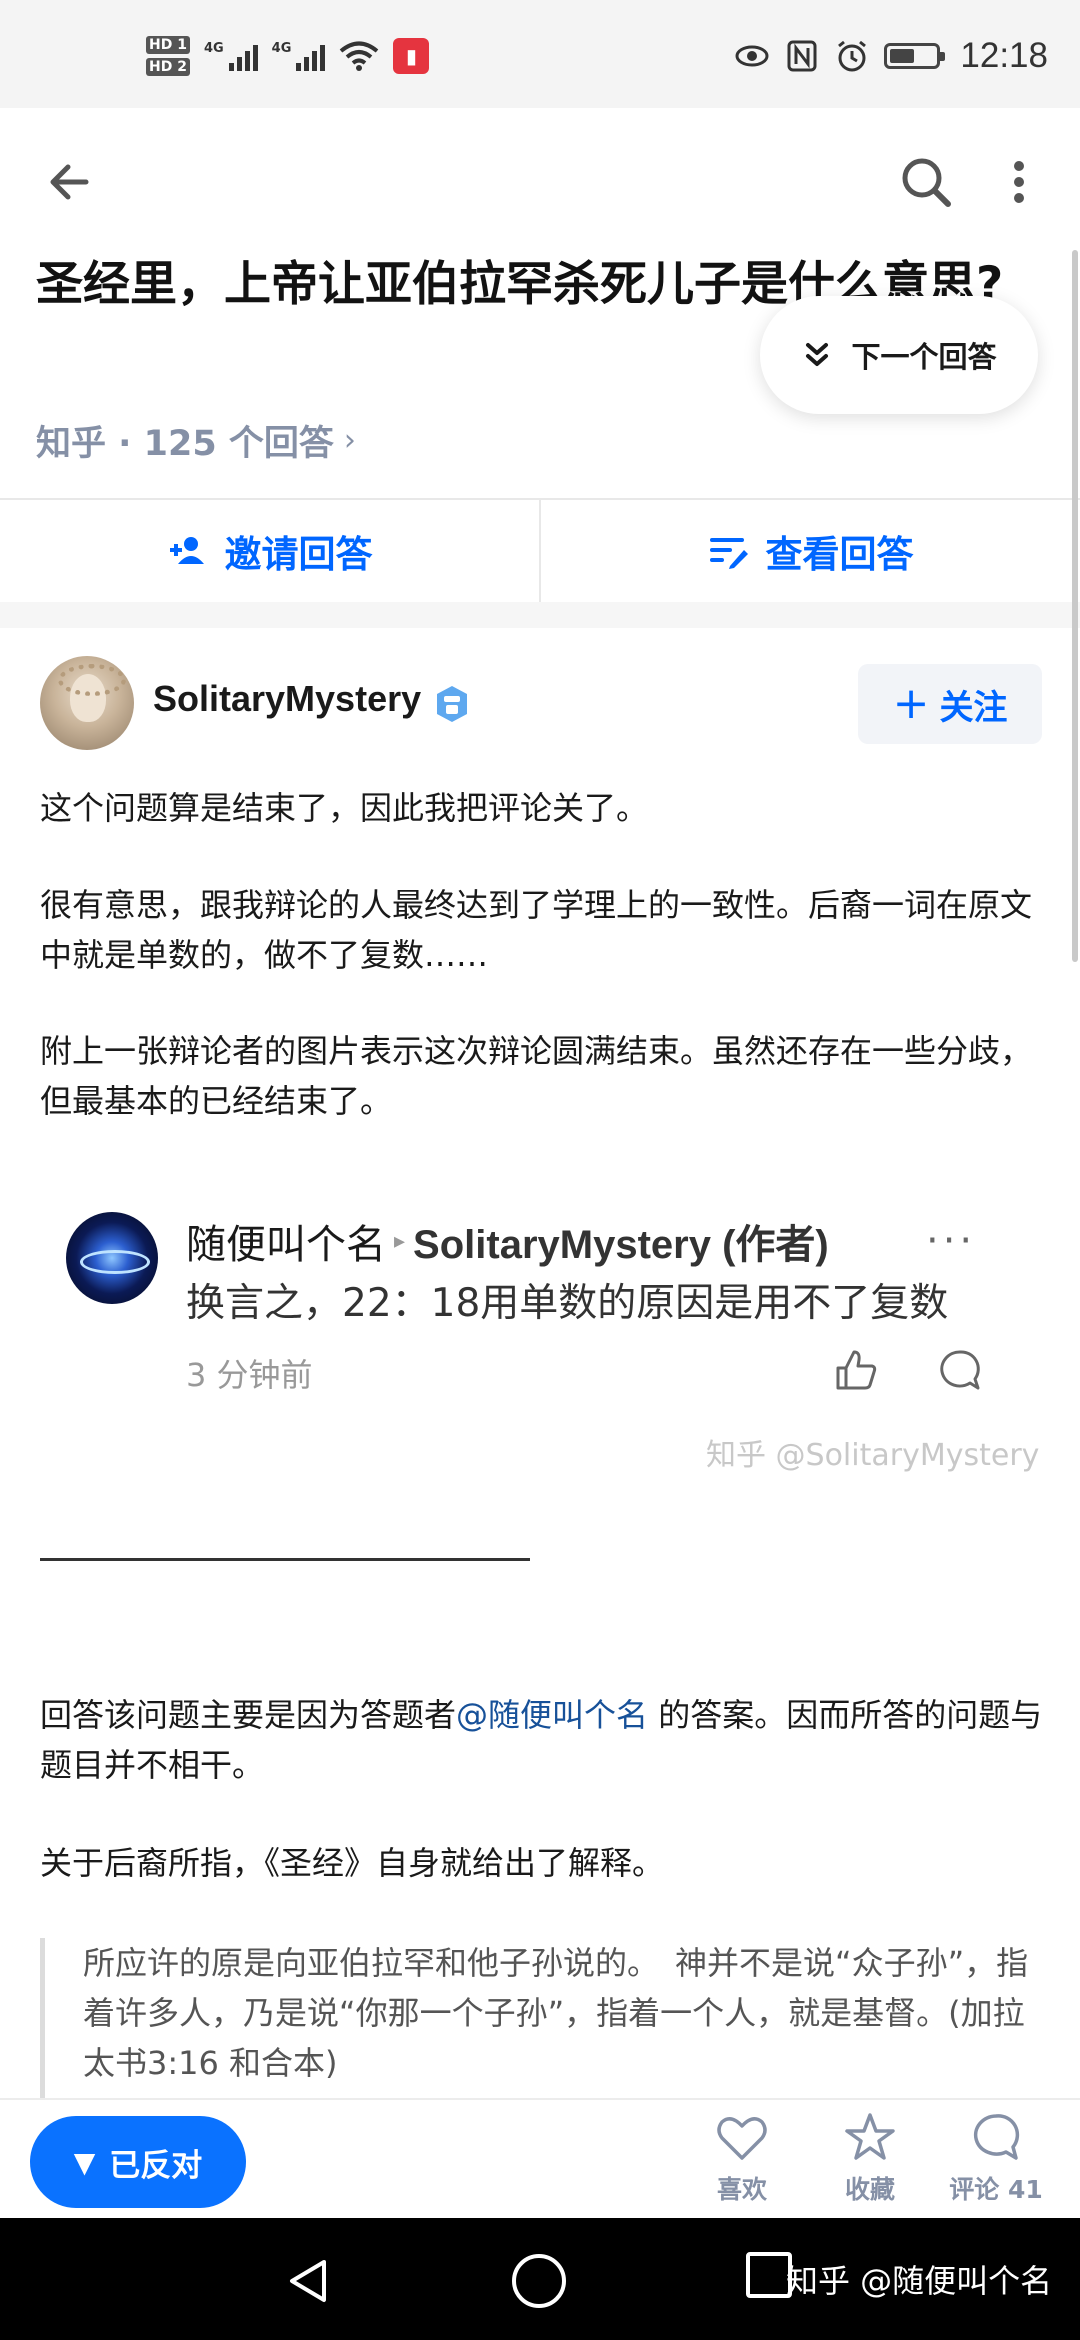 This screenshot has width=1080, height=2340. I want to click on answer-paragraph-4-lead: 回答该问题主要是因为答题者, so click(248, 1715).